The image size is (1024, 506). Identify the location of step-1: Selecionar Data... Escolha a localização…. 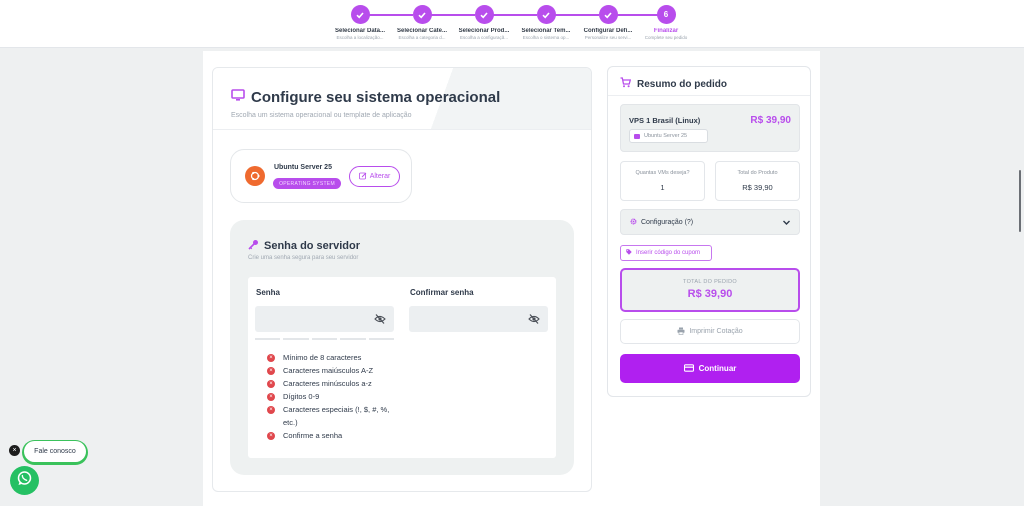
(360, 22).